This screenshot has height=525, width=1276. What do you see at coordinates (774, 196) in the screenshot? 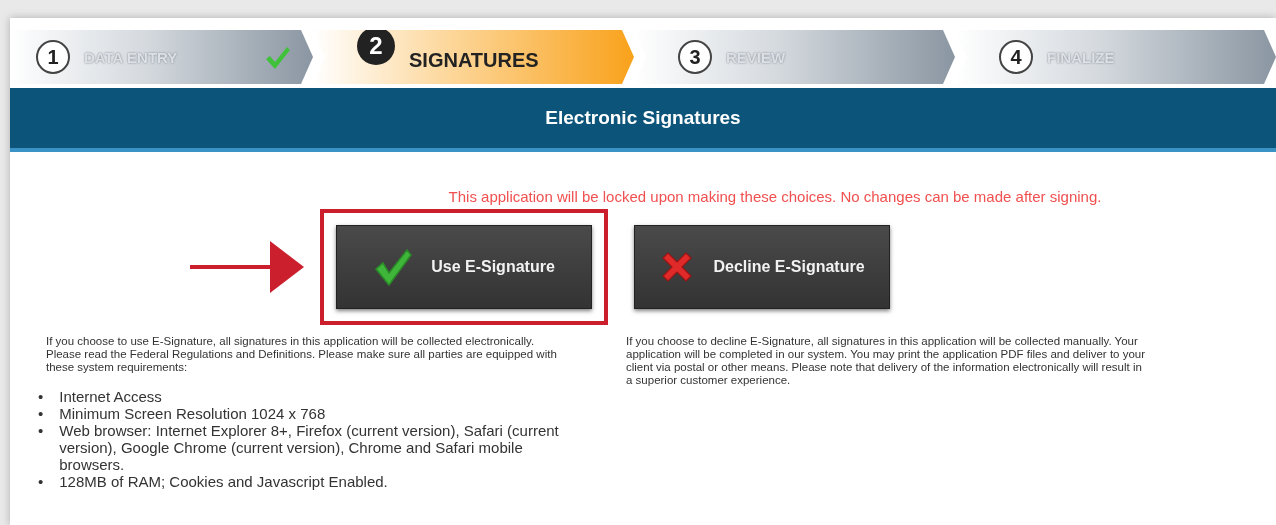
I see `warning-message: This application will be locked upon making these choices. No changes can be made after signing.` at bounding box center [774, 196].